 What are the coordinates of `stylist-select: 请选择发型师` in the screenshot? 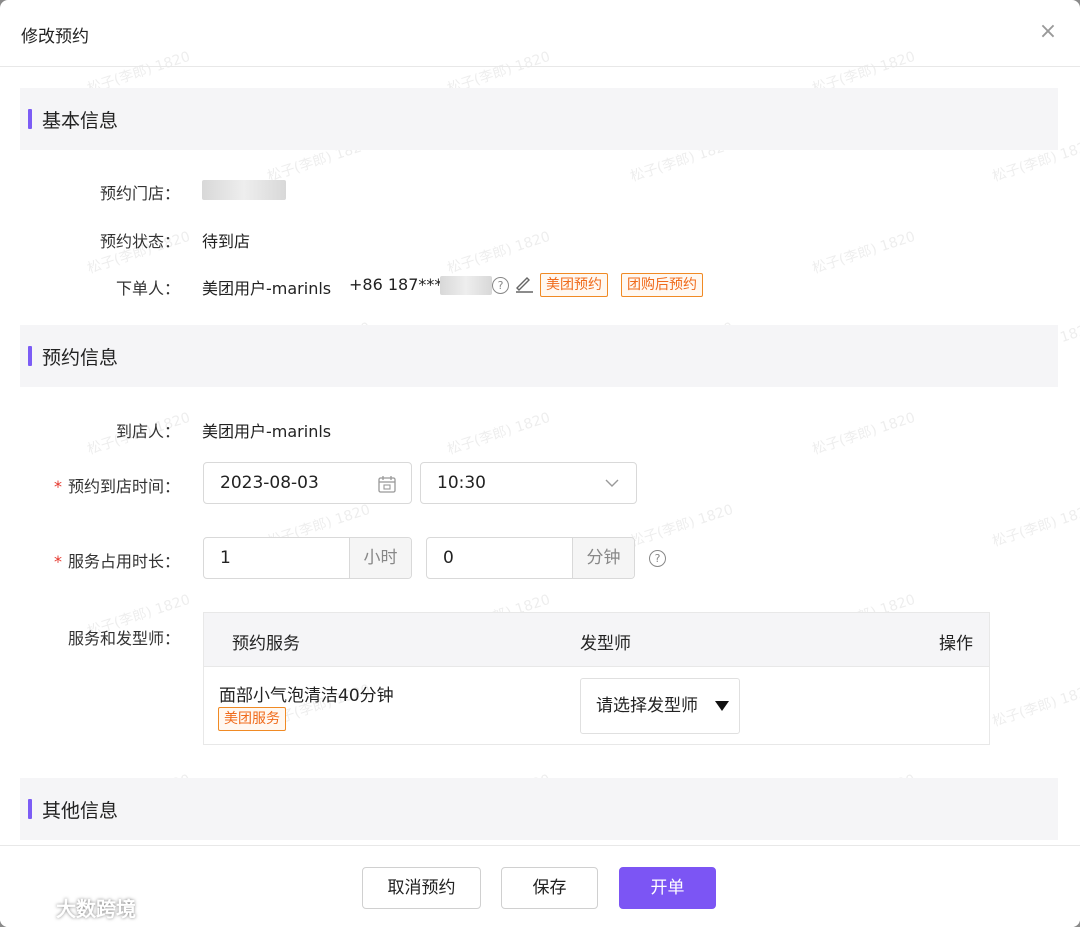 It's located at (660, 706).